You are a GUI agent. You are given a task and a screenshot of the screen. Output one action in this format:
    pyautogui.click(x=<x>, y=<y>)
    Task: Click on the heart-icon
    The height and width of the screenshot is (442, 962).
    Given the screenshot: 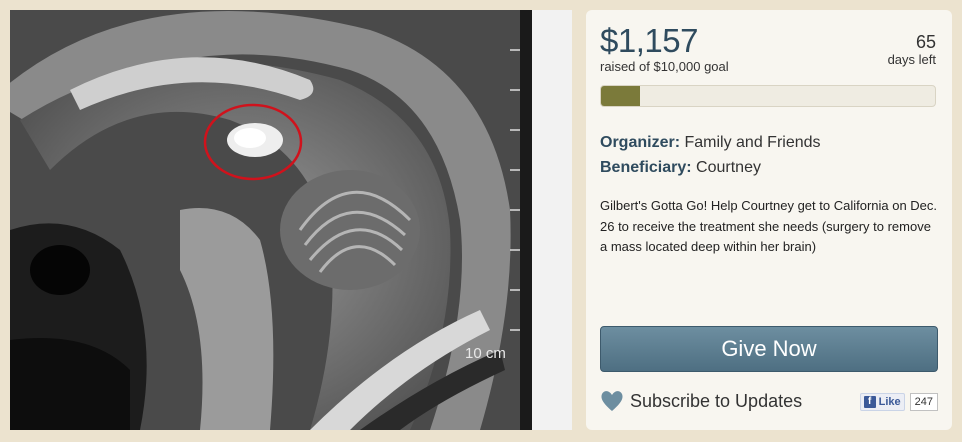 What is the action you would take?
    pyautogui.click(x=612, y=401)
    